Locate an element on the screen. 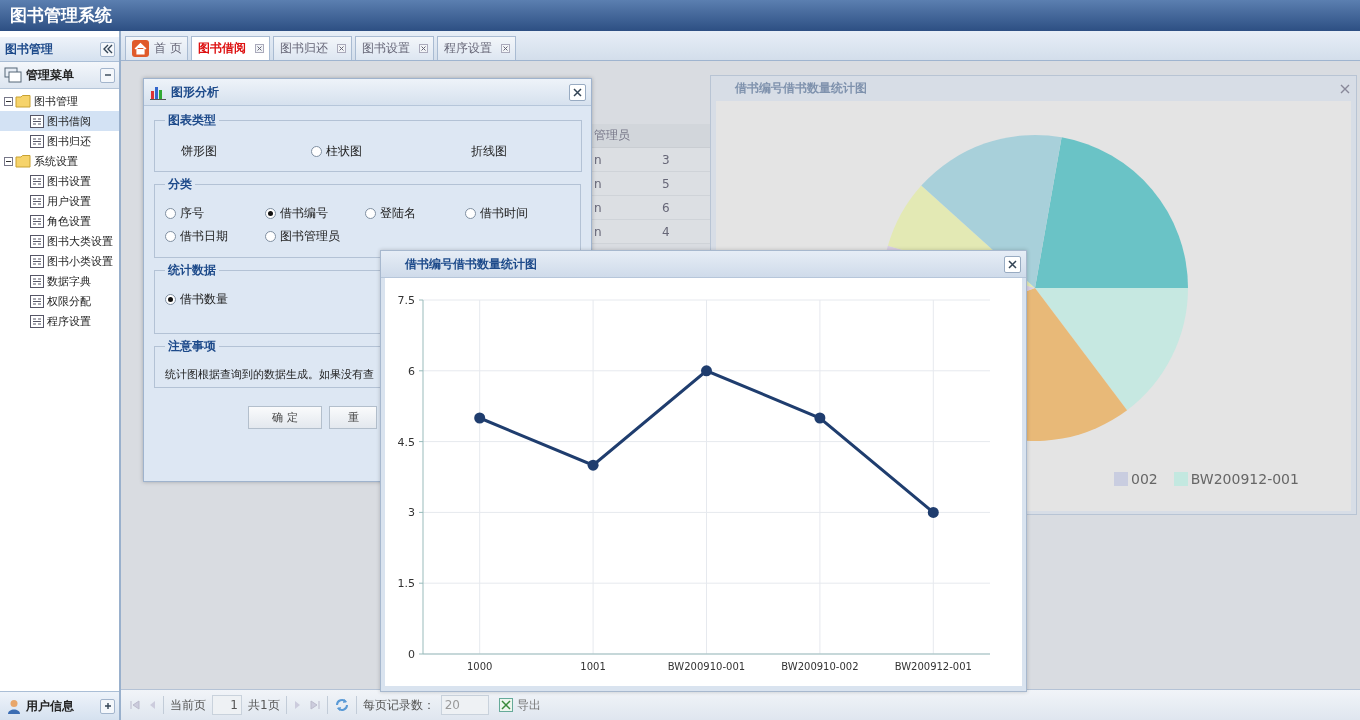 The width and height of the screenshot is (1360, 720). legend-label: BW200912-001 is located at coordinates (1244, 479).